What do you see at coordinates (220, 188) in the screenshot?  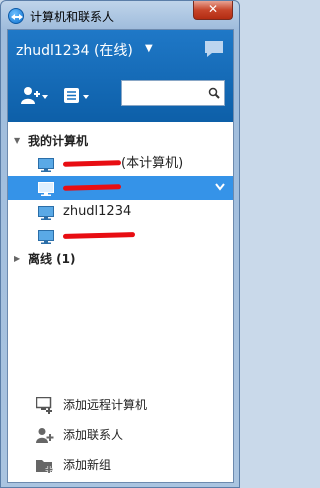 I see `chevron-down-icon` at bounding box center [220, 188].